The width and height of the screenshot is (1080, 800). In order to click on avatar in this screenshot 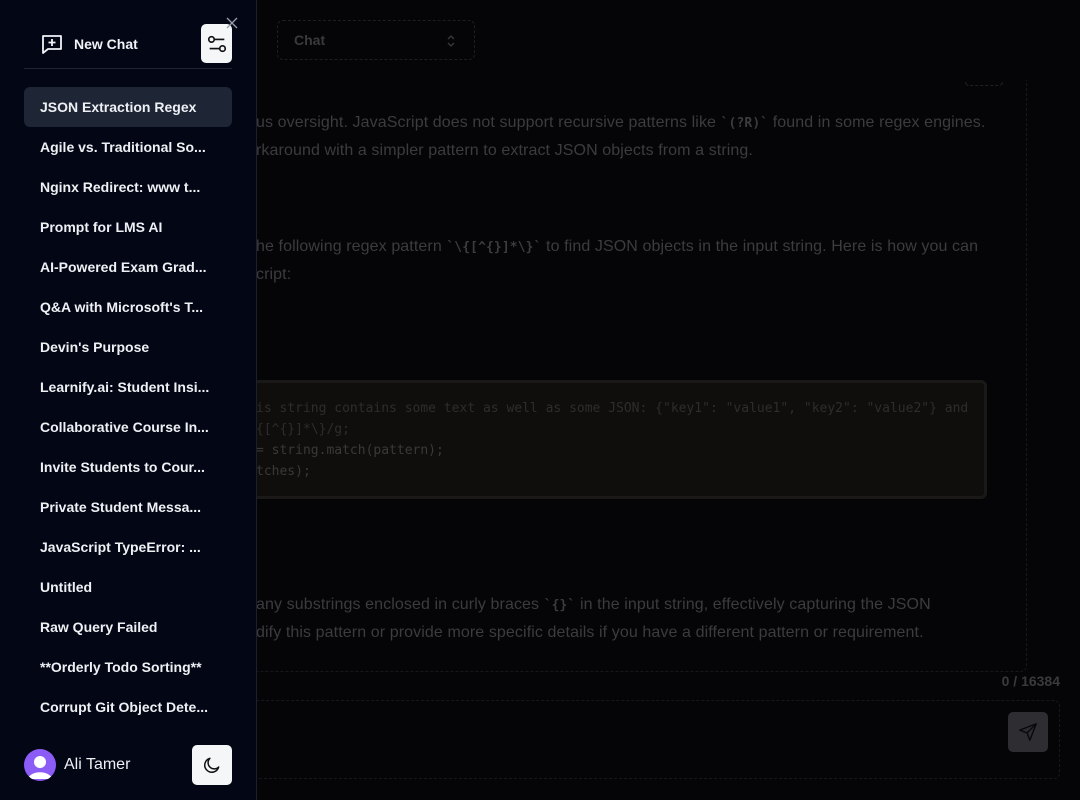, I will do `click(40, 765)`.